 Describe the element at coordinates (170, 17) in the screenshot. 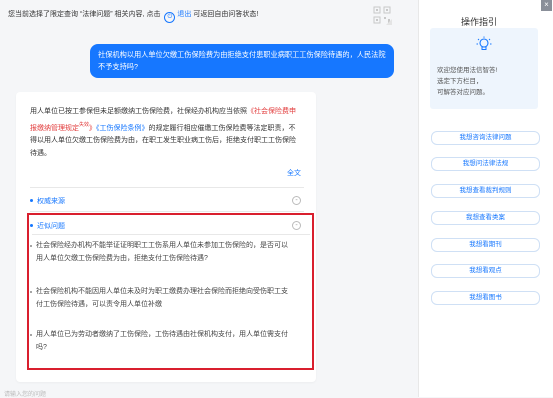

I see `exit-icon: ⏻` at that location.